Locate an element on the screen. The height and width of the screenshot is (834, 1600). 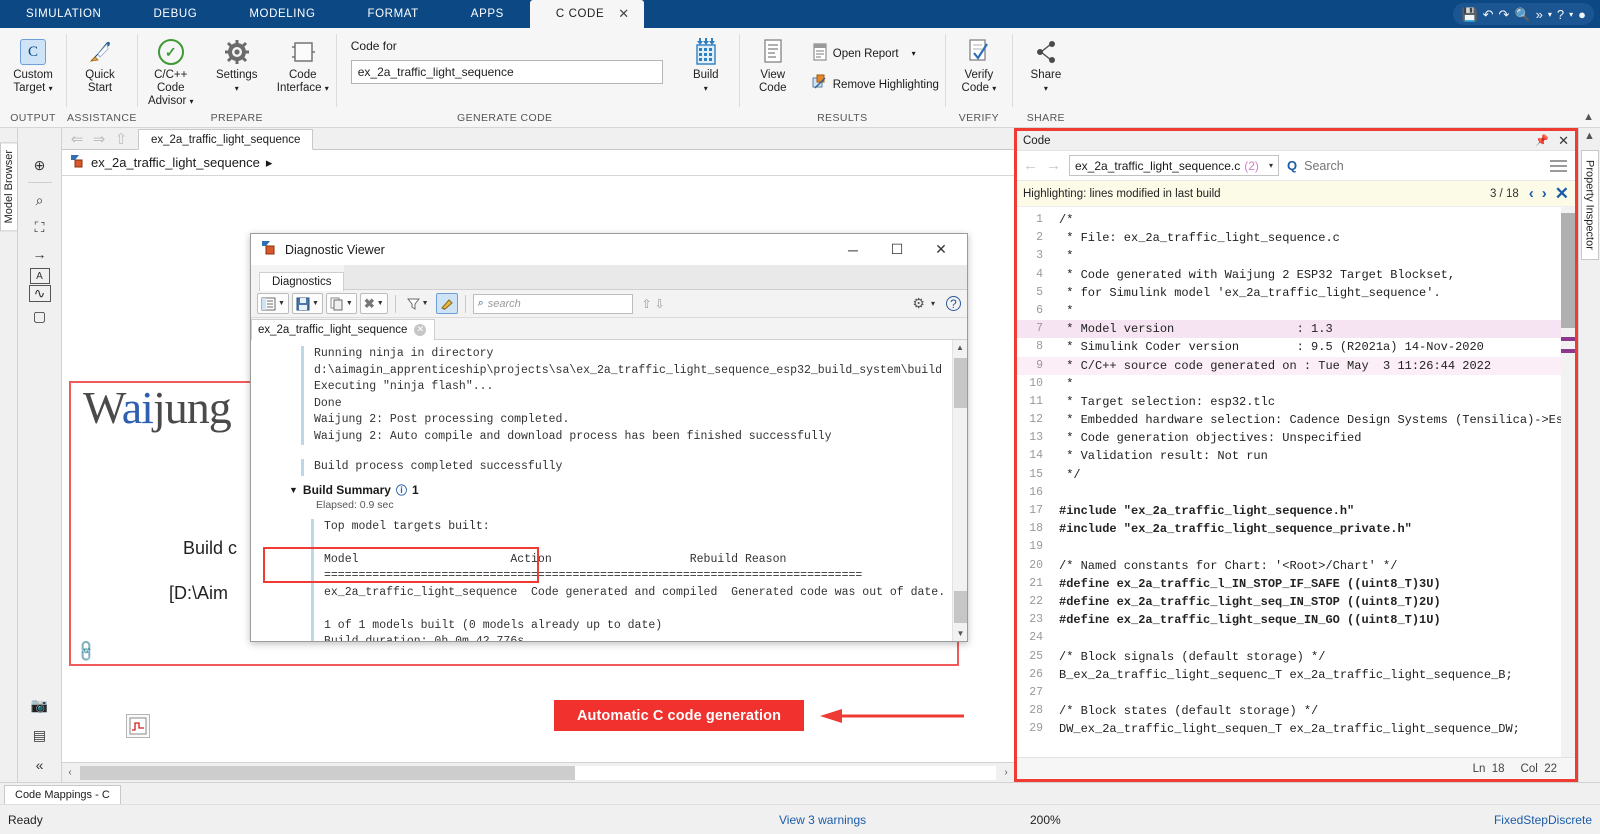
code-line: 24 is located at coordinates (1289, 638).